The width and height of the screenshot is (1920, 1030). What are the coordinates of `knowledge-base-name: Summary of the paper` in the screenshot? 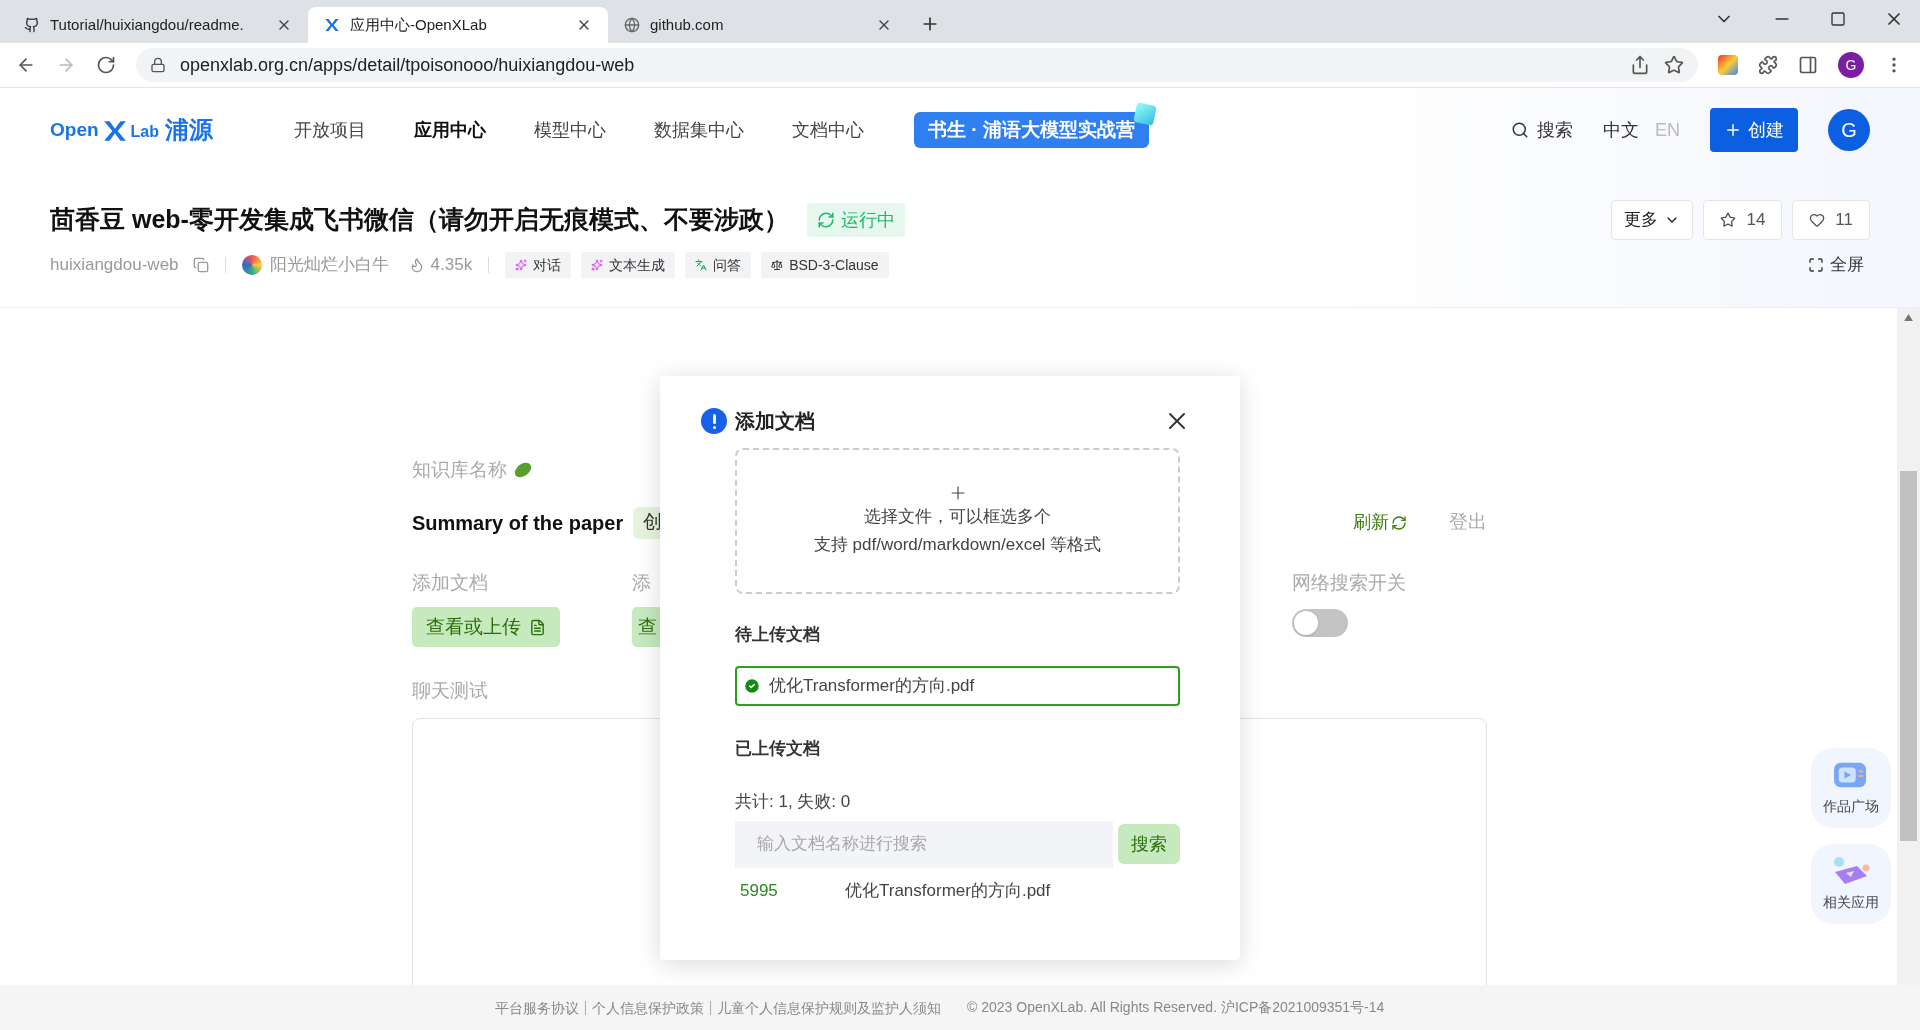 It's located at (518, 523).